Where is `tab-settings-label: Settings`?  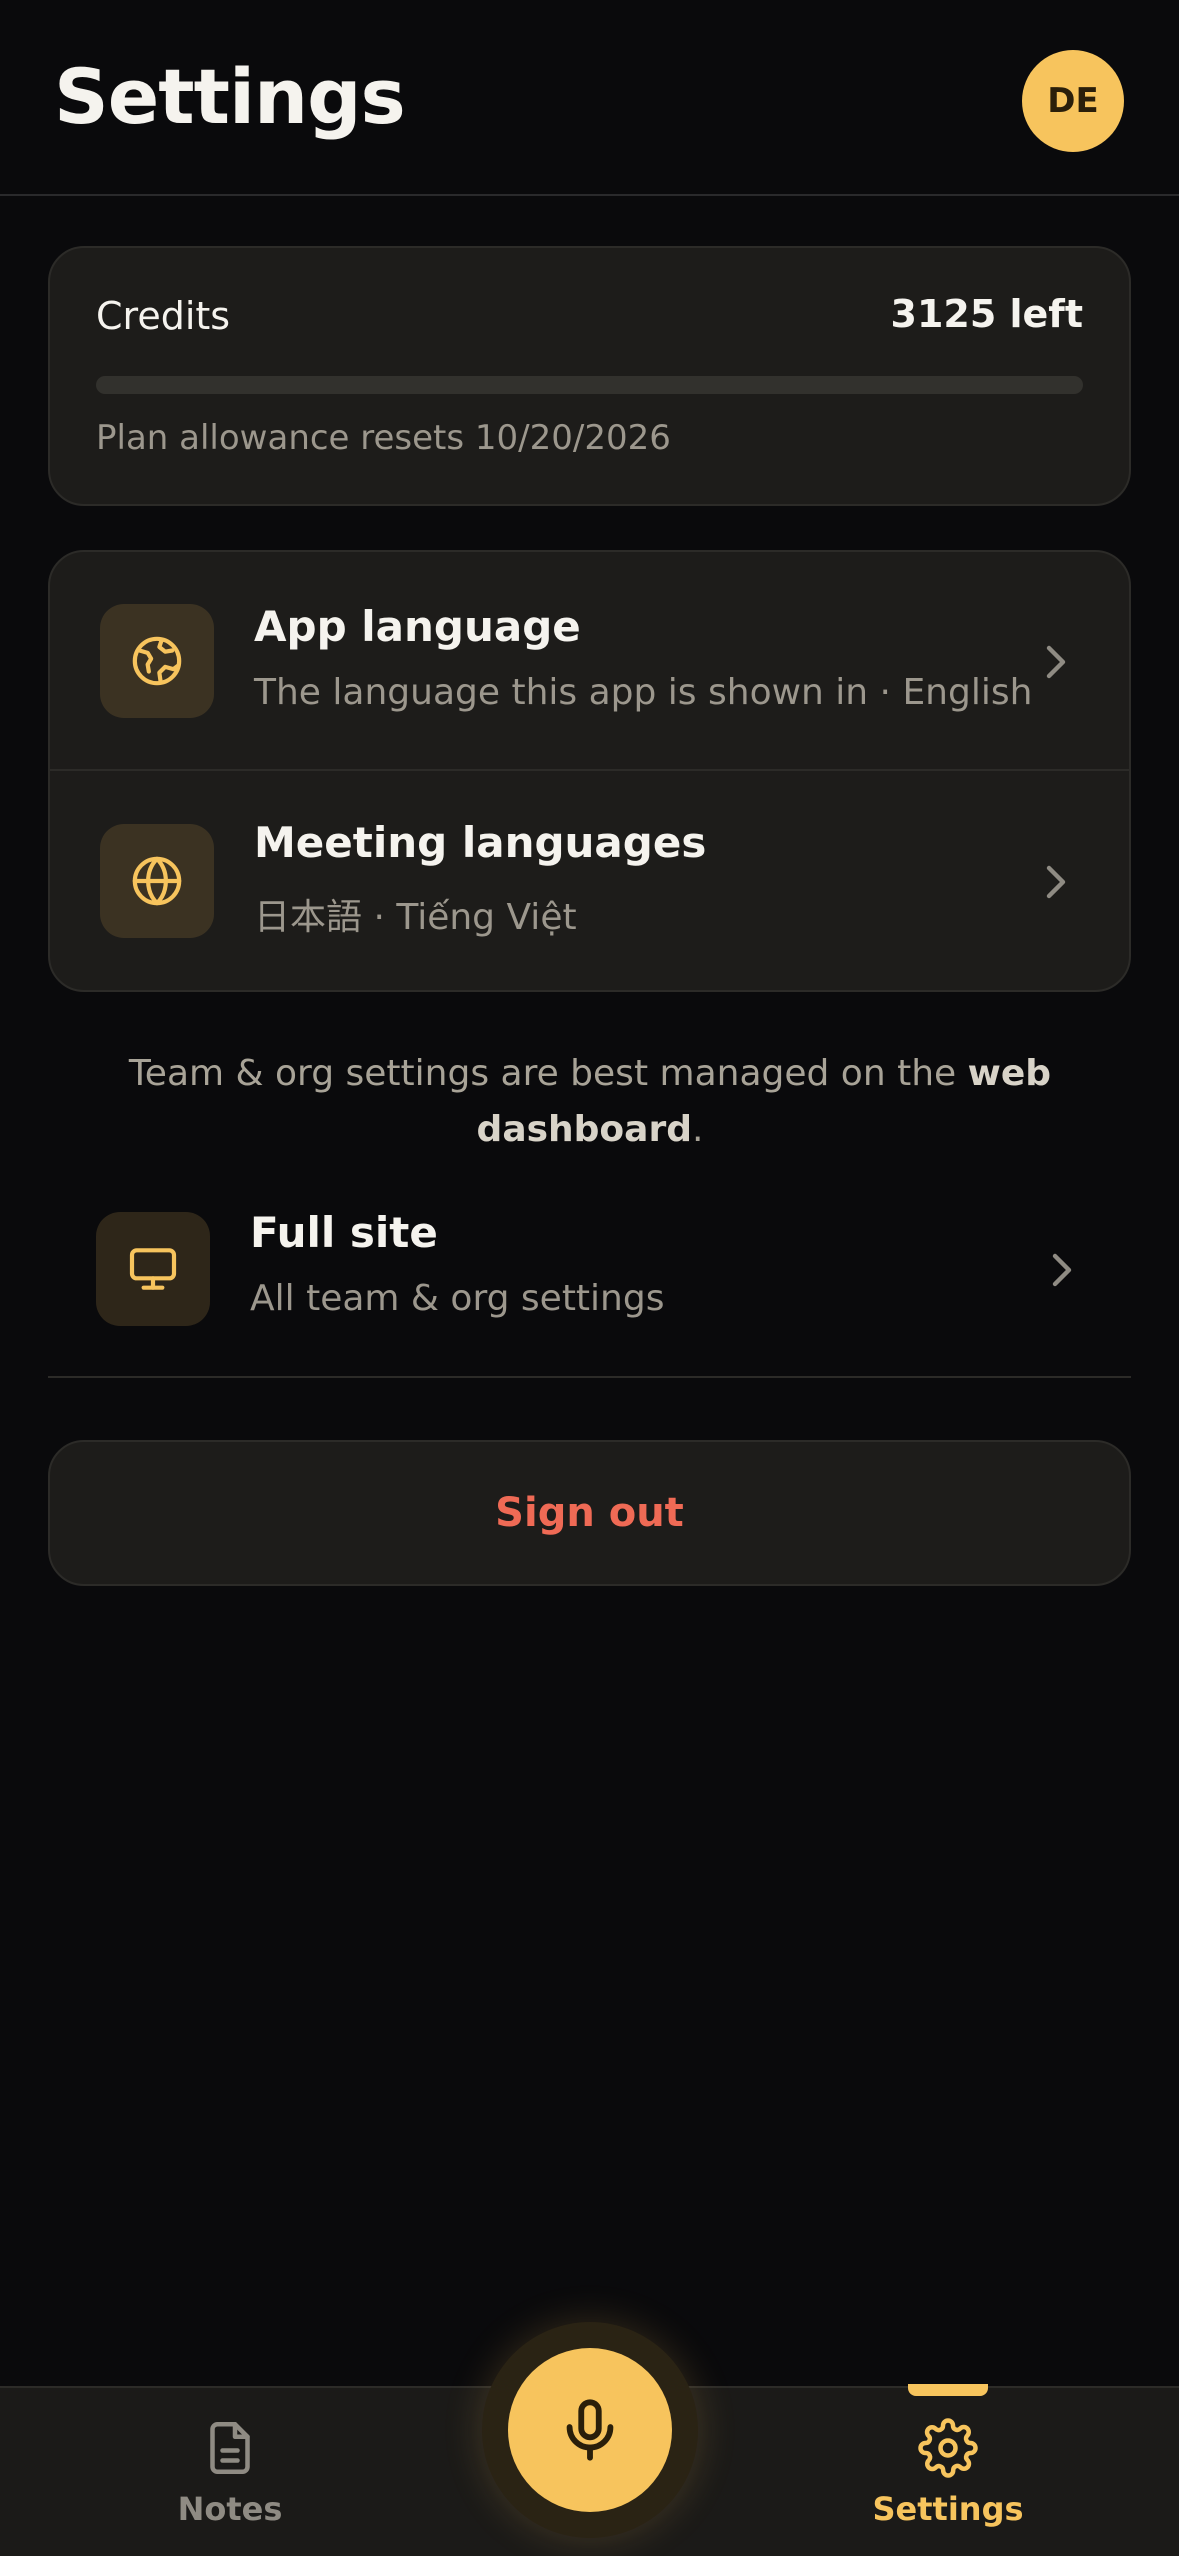 tab-settings-label: Settings is located at coordinates (948, 2509).